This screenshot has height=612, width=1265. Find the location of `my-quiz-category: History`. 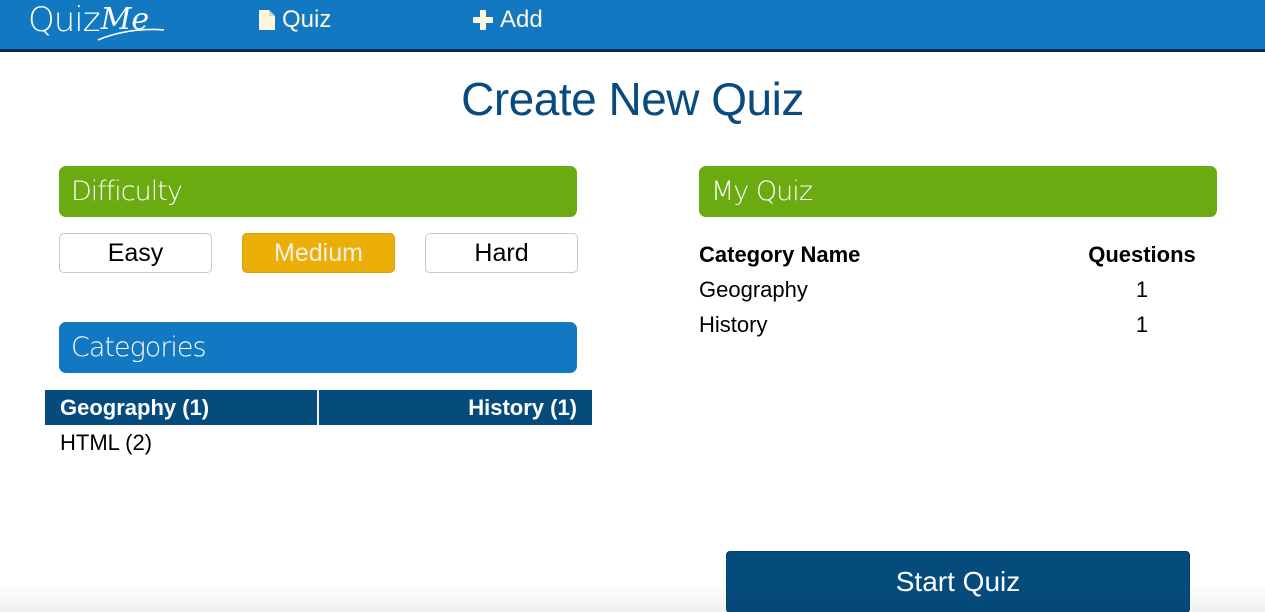

my-quiz-category: History is located at coordinates (733, 324).